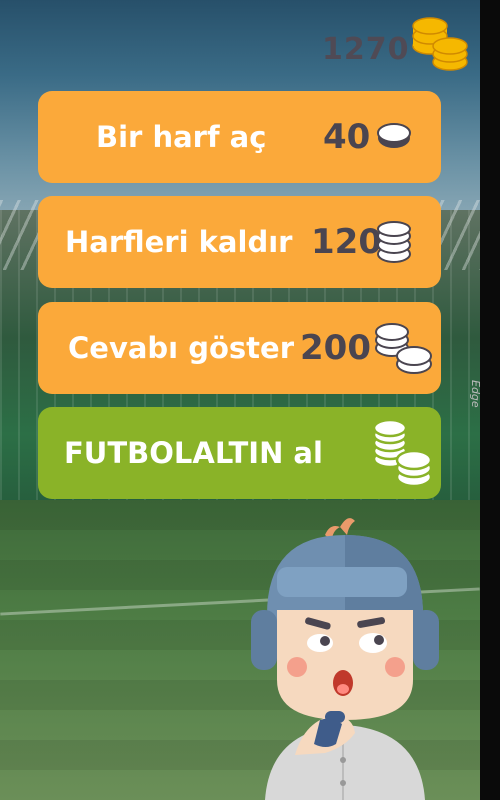 The image size is (500, 800). What do you see at coordinates (179, 242) in the screenshot?
I see `remove-letters-label: Harfleri kaldır` at bounding box center [179, 242].